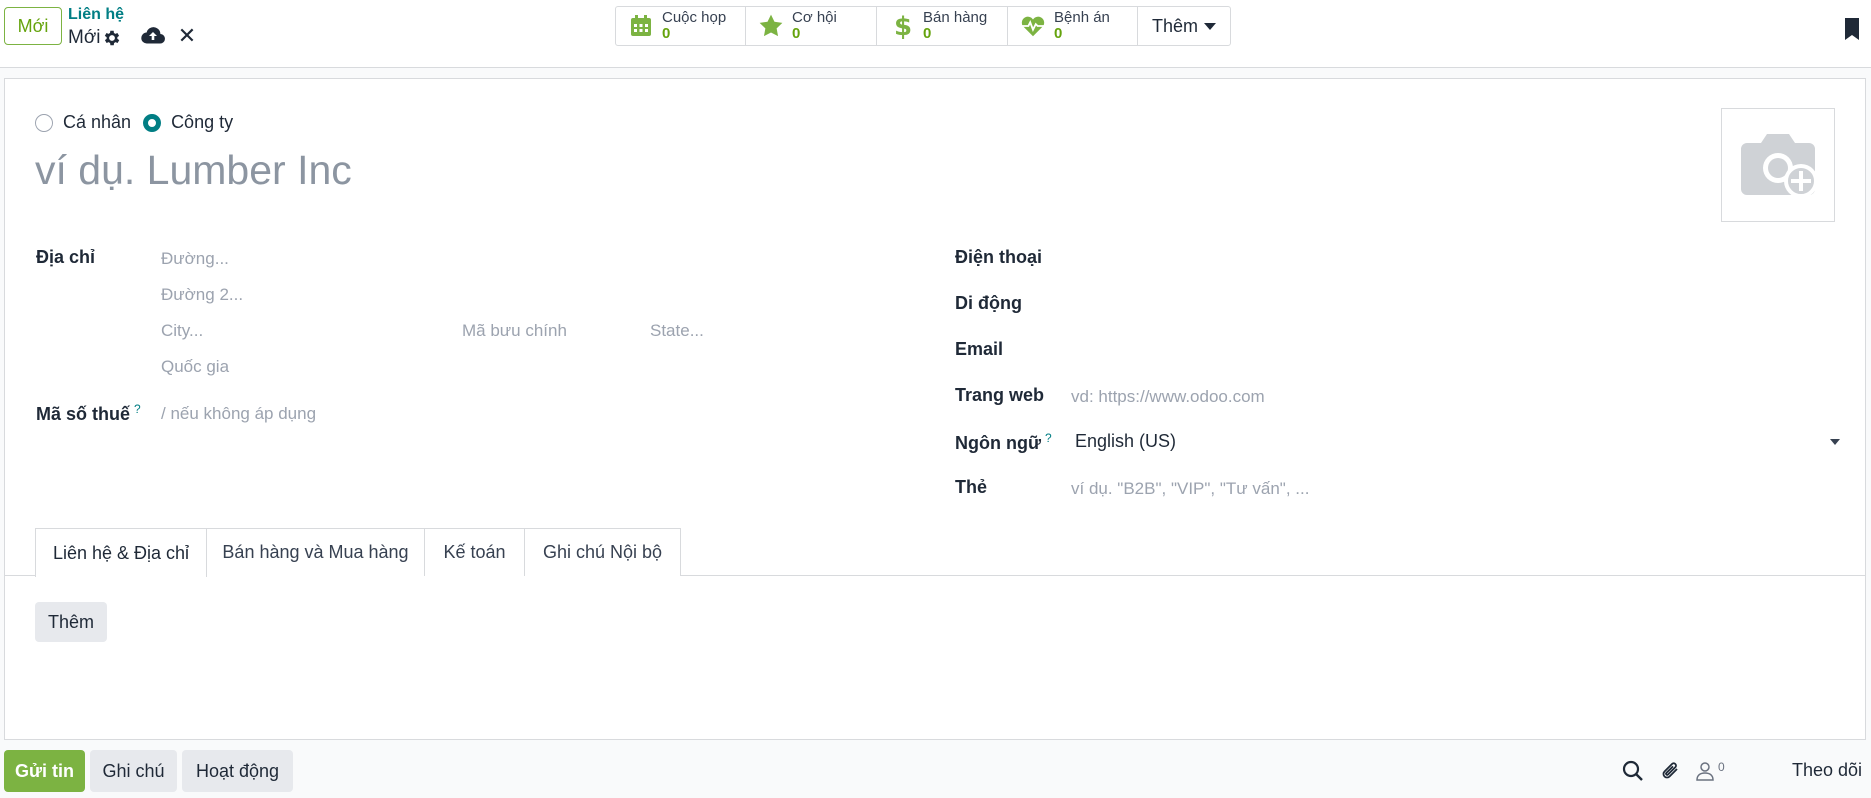 This screenshot has width=1871, height=798. I want to click on gear-icon, so click(112, 38).